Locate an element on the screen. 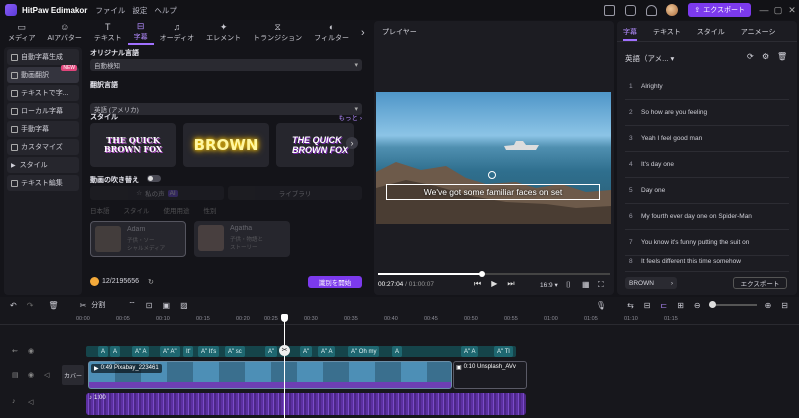  delete-icon: 🗑 is located at coordinates (53, 305).